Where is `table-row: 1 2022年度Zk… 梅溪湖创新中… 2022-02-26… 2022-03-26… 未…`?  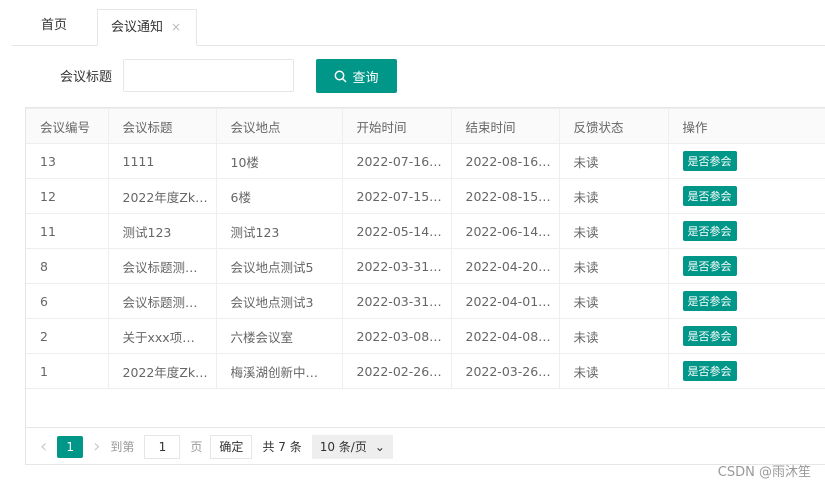
table-row: 1 2022年度Zk… 梅溪湖创新中… 2022-02-26… 2022-03-26… 未… is located at coordinates (425, 371).